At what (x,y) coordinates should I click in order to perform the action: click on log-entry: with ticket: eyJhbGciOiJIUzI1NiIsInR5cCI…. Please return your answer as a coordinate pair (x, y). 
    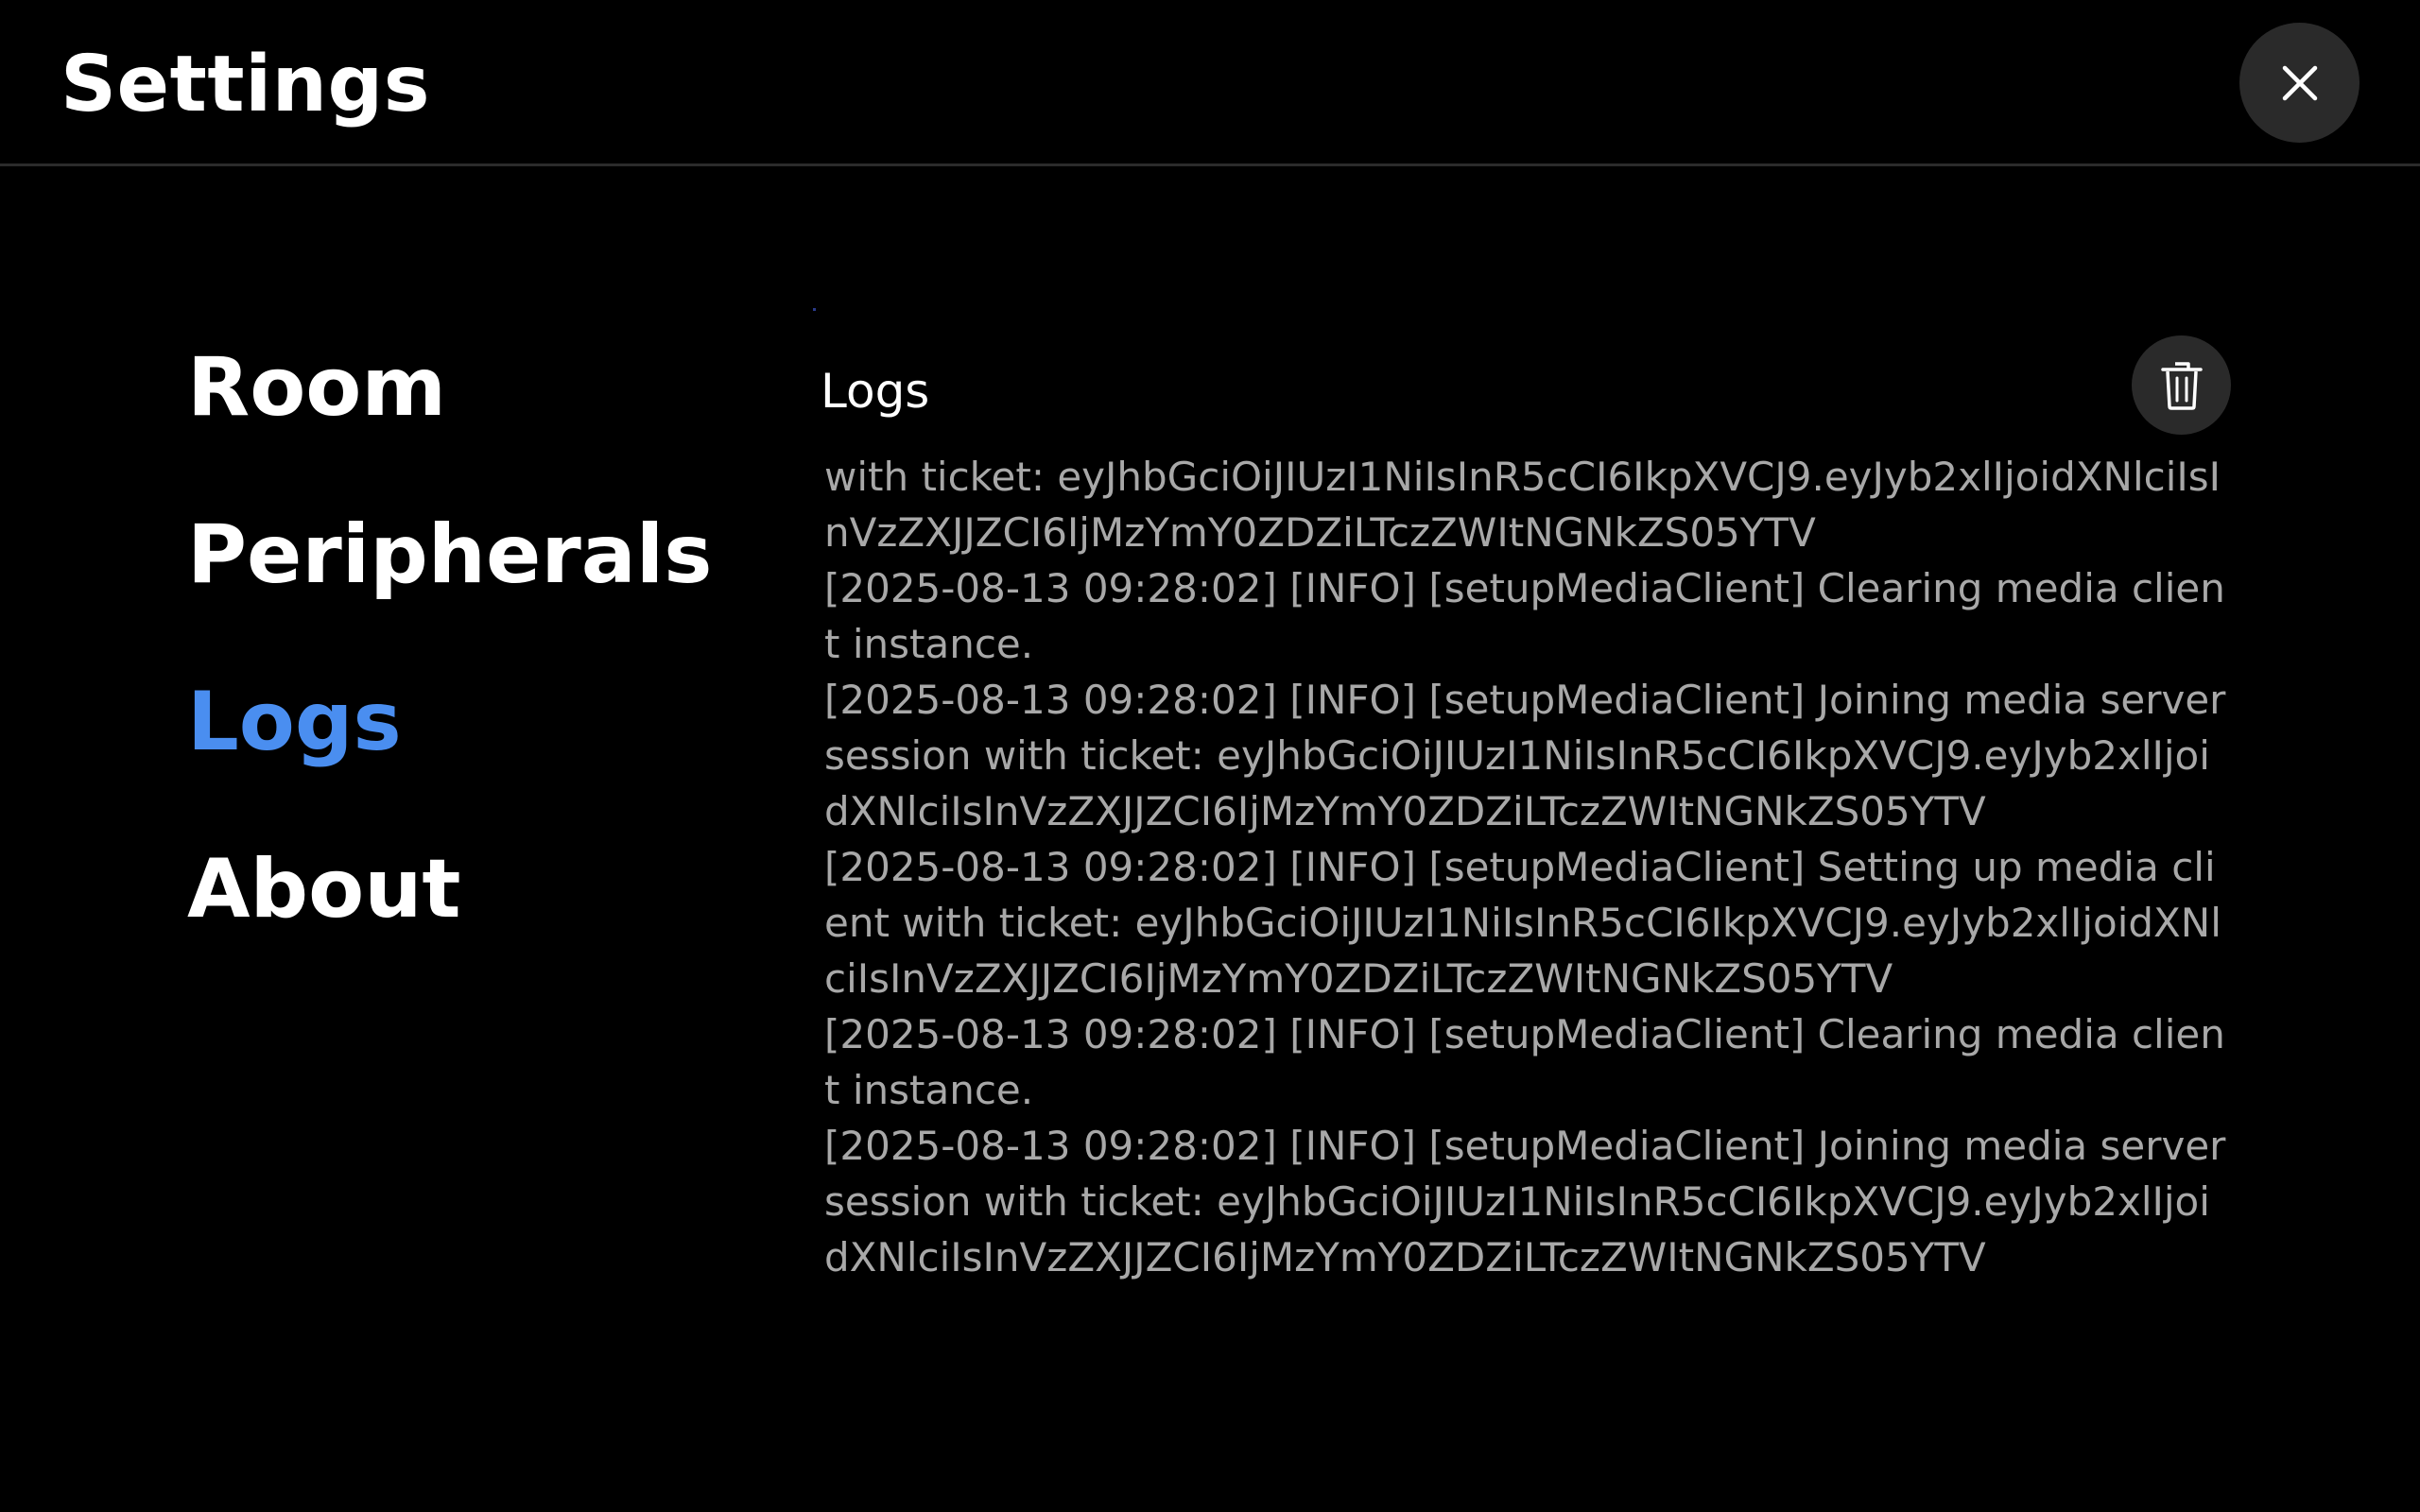
    Looking at the image, I should click on (1523, 505).